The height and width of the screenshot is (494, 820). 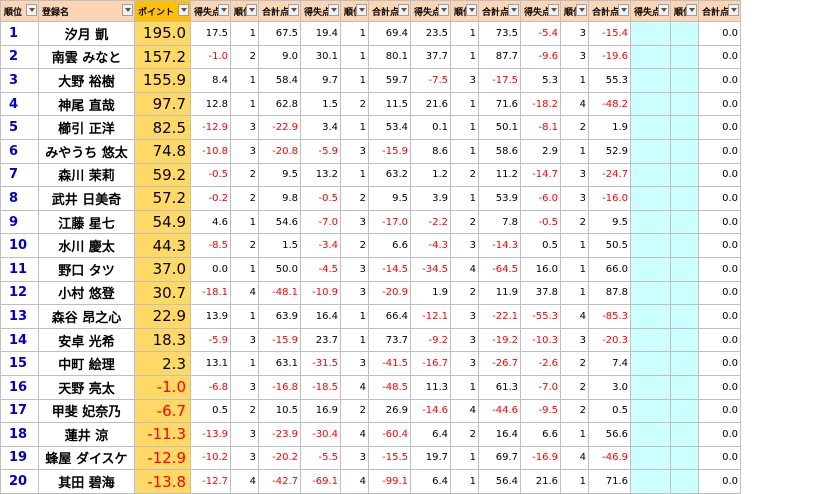 I want to click on score-cell: -24.7, so click(x=609, y=175).